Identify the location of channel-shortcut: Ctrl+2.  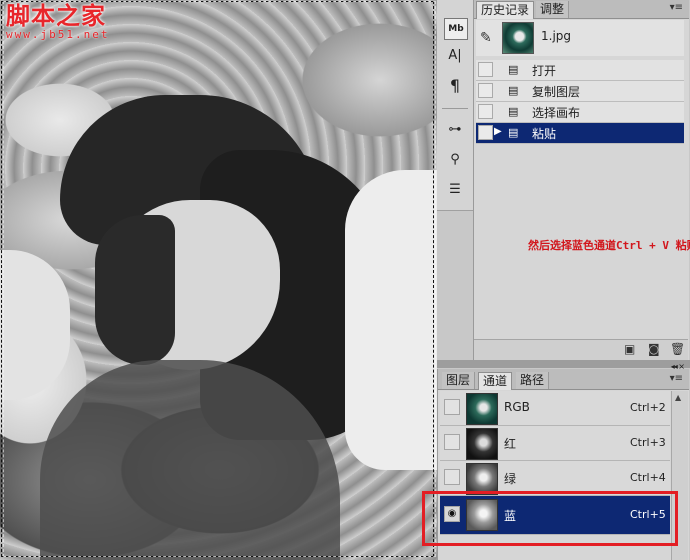
(648, 407).